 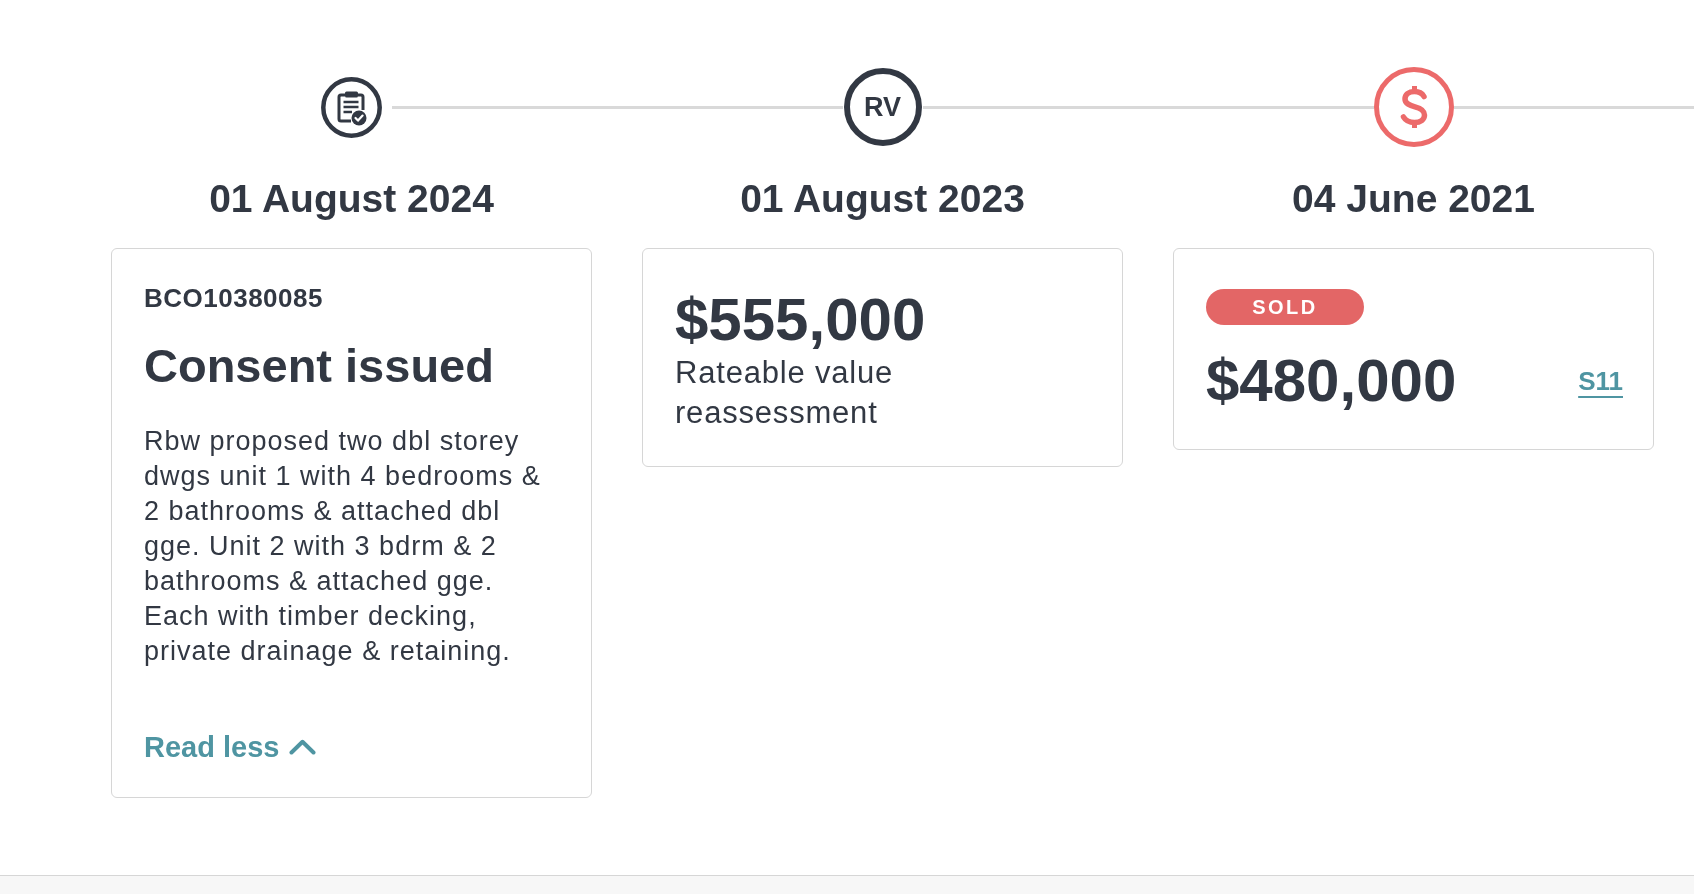 What do you see at coordinates (1285, 307) in the screenshot?
I see `status-badge: SOLD` at bounding box center [1285, 307].